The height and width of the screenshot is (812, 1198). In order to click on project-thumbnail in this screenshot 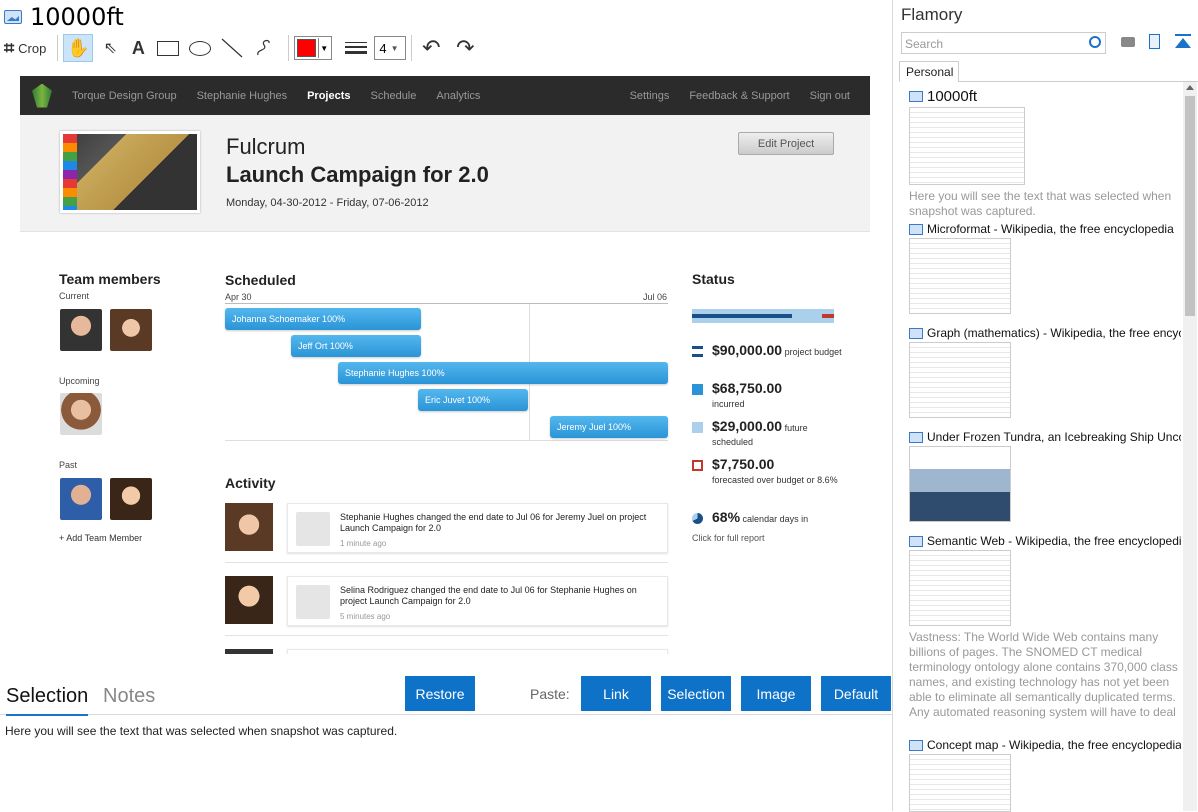, I will do `click(130, 172)`.